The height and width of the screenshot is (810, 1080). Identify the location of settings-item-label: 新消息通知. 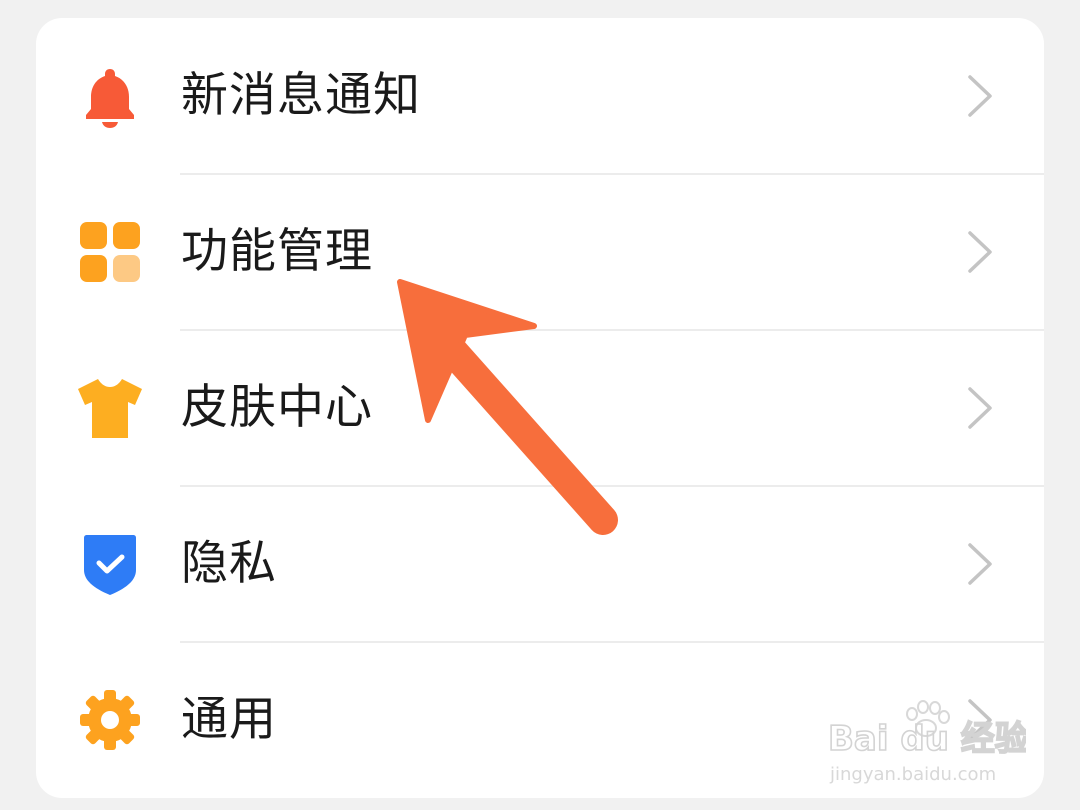
(301, 95).